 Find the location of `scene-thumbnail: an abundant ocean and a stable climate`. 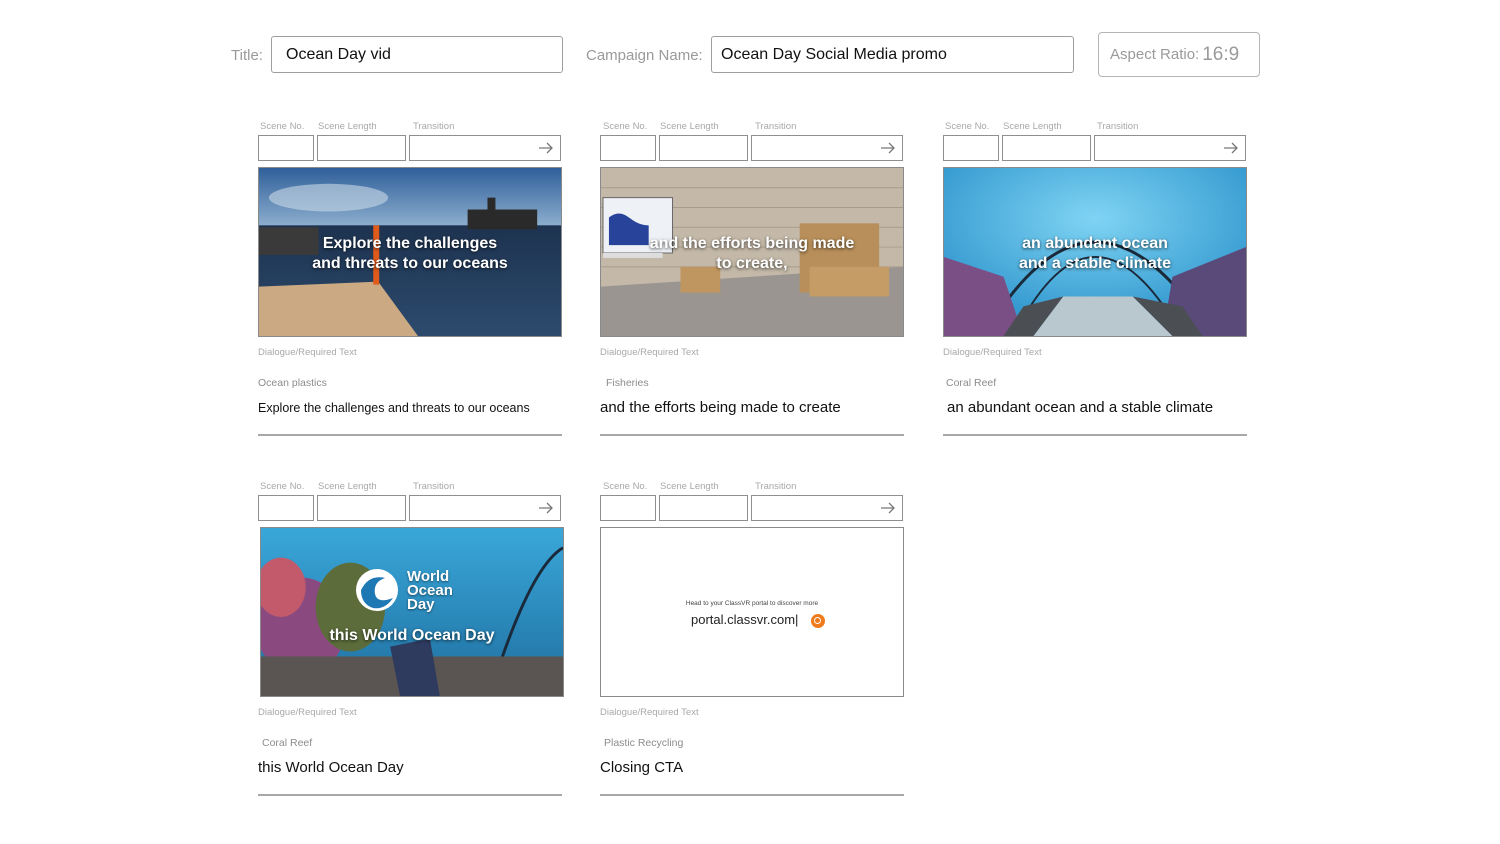

scene-thumbnail: an abundant ocean and a stable climate is located at coordinates (1095, 252).